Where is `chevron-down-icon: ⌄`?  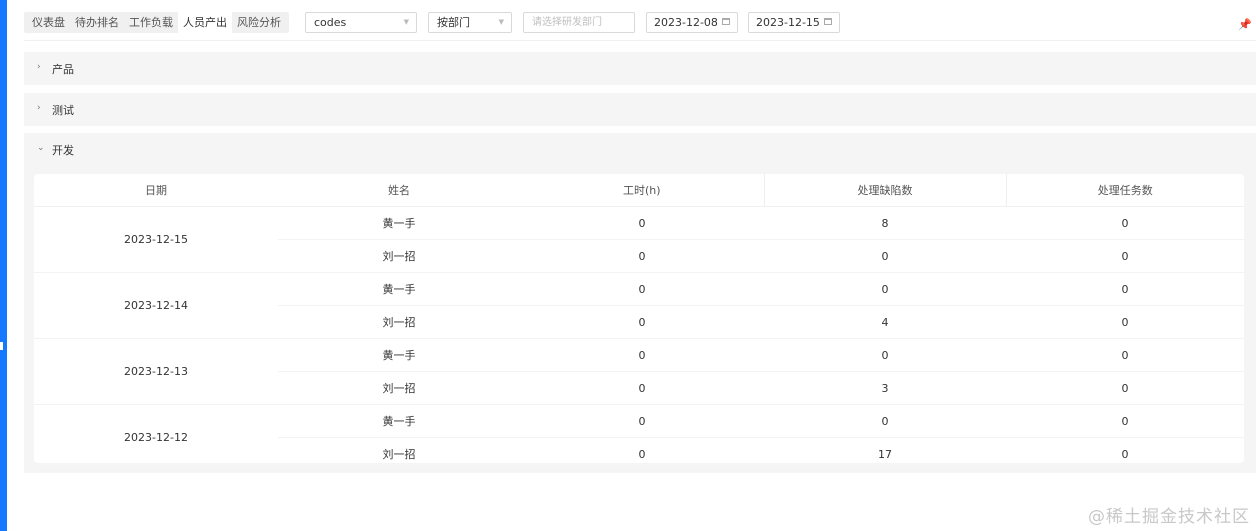 chevron-down-icon: ⌄ is located at coordinates (41, 148).